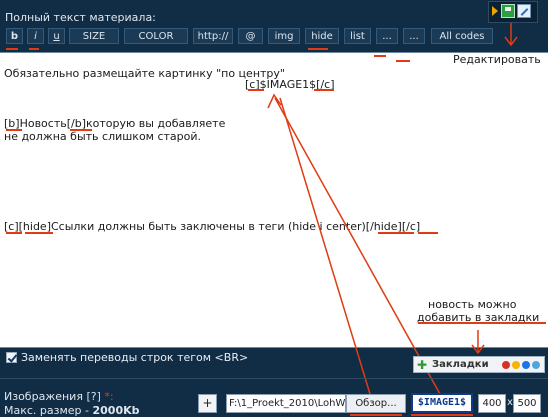  What do you see at coordinates (11, 357) in the screenshot?
I see `replace-breaks-checkbox` at bounding box center [11, 357].